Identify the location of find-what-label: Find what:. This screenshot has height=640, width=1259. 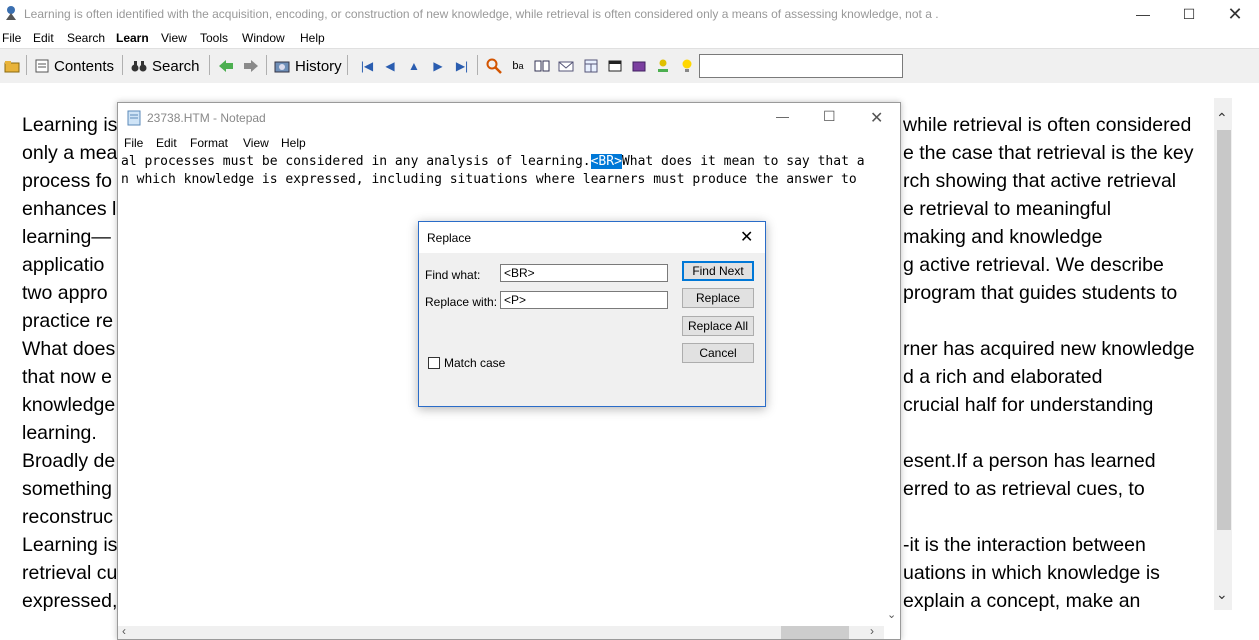
(453, 275).